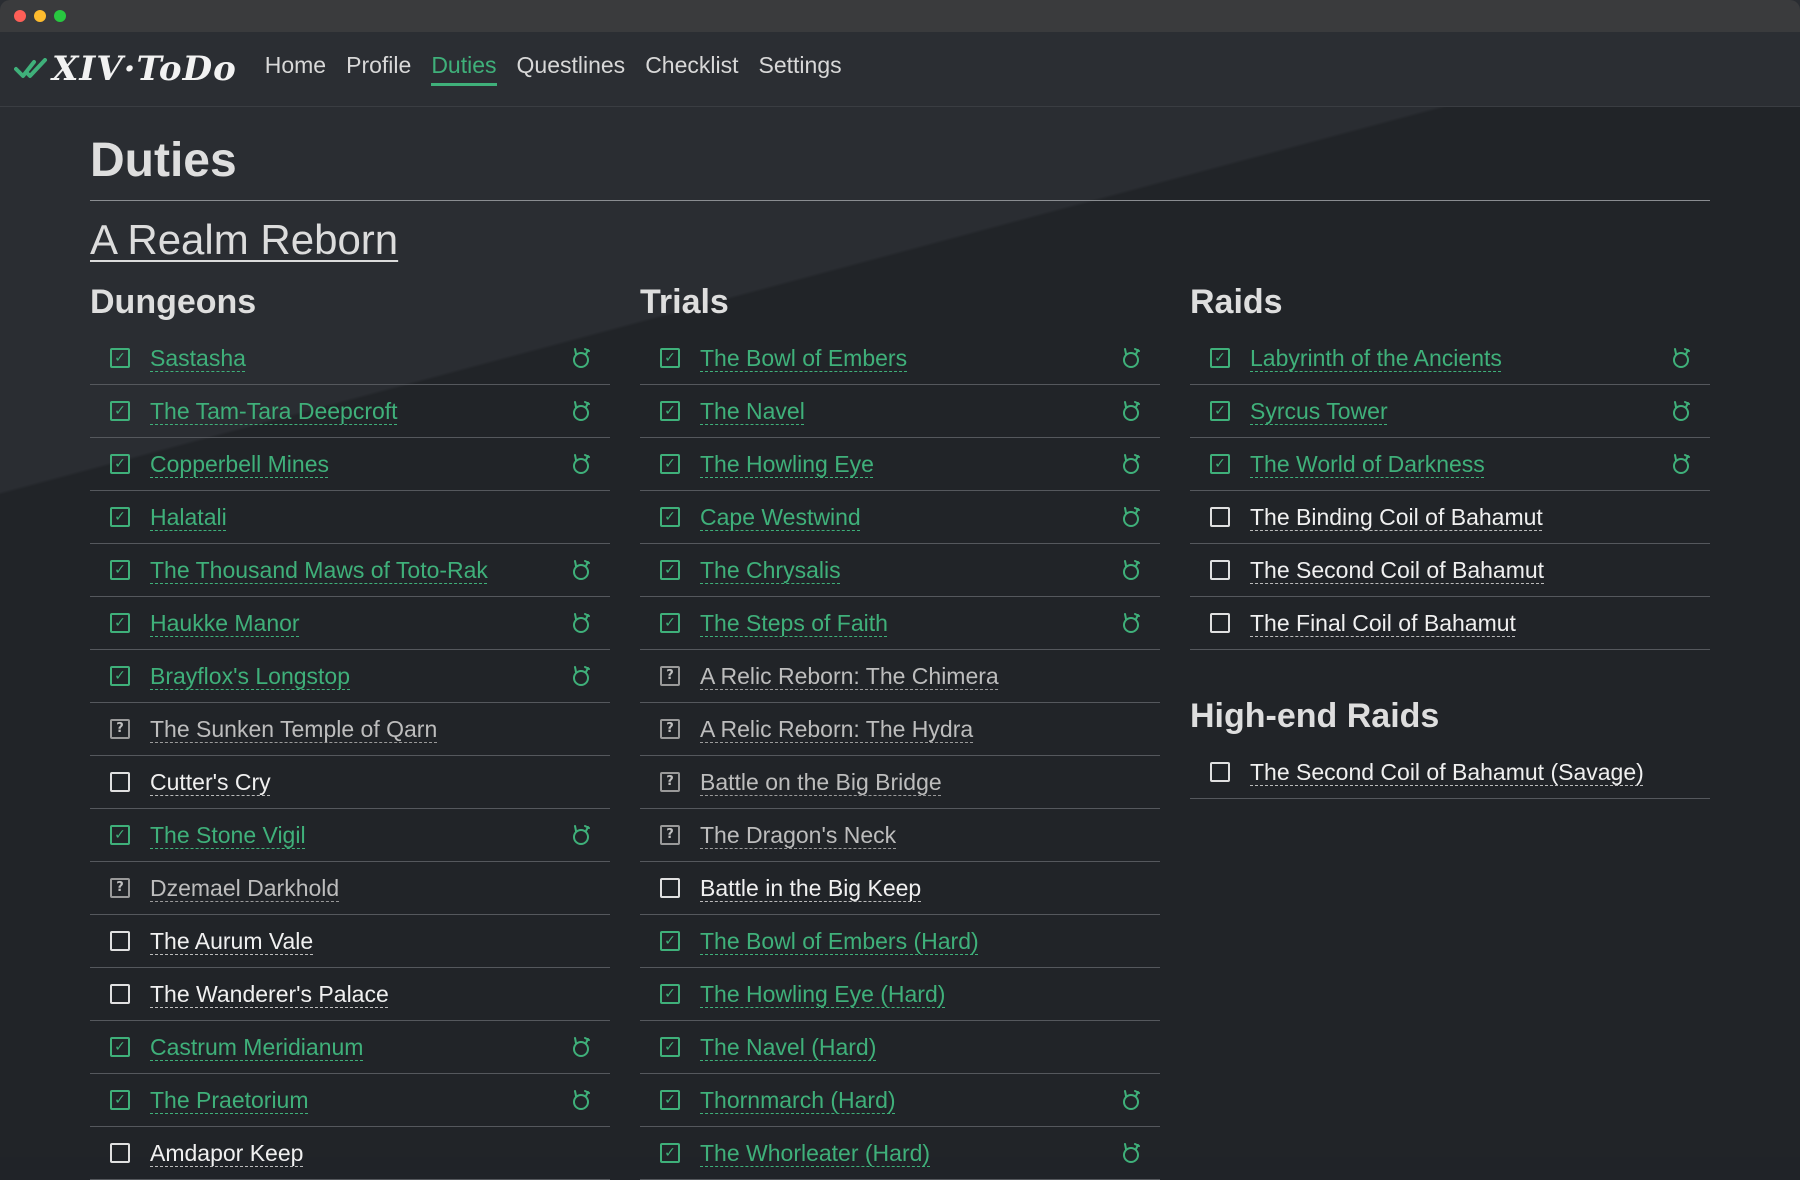 The image size is (1800, 1180). What do you see at coordinates (60, 16) in the screenshot?
I see `maximize-window-button` at bounding box center [60, 16].